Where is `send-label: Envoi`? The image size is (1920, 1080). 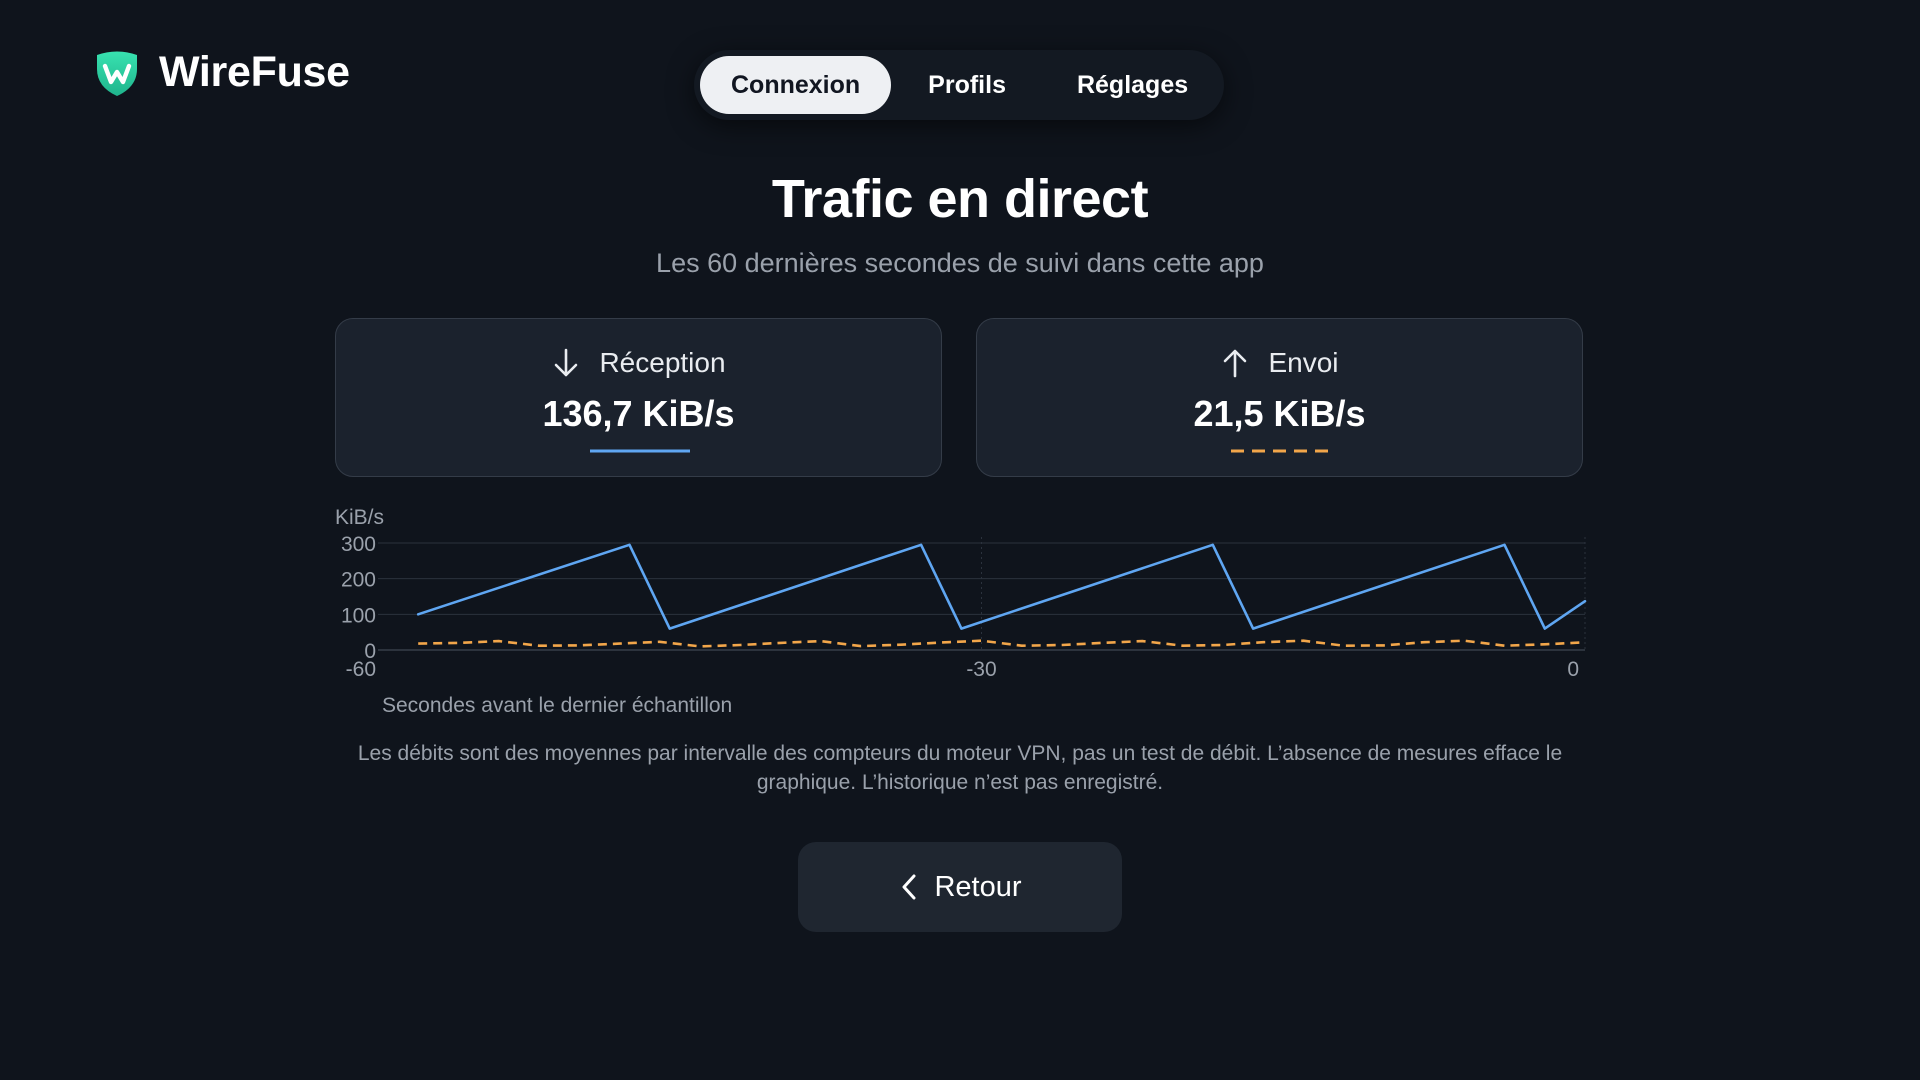 send-label: Envoi is located at coordinates (1303, 362).